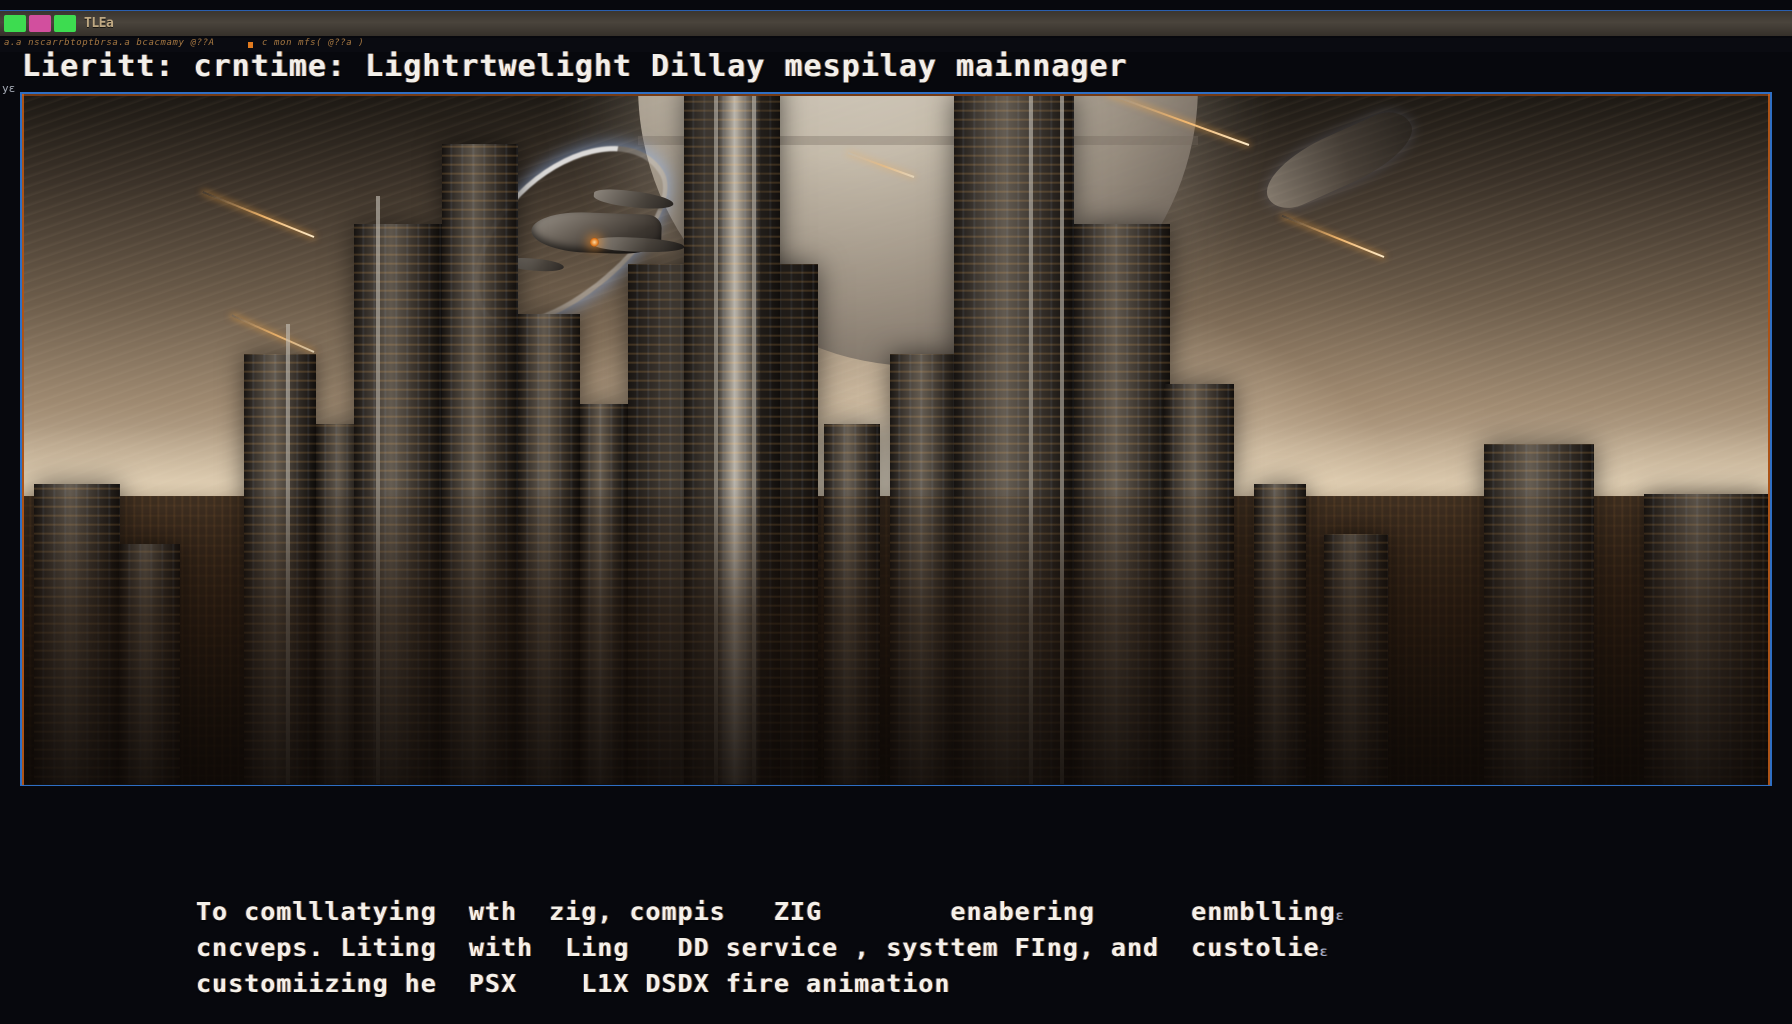 This screenshot has width=1792, height=1024. Describe the element at coordinates (1199, 584) in the screenshot. I see `tower-right-wide` at that location.